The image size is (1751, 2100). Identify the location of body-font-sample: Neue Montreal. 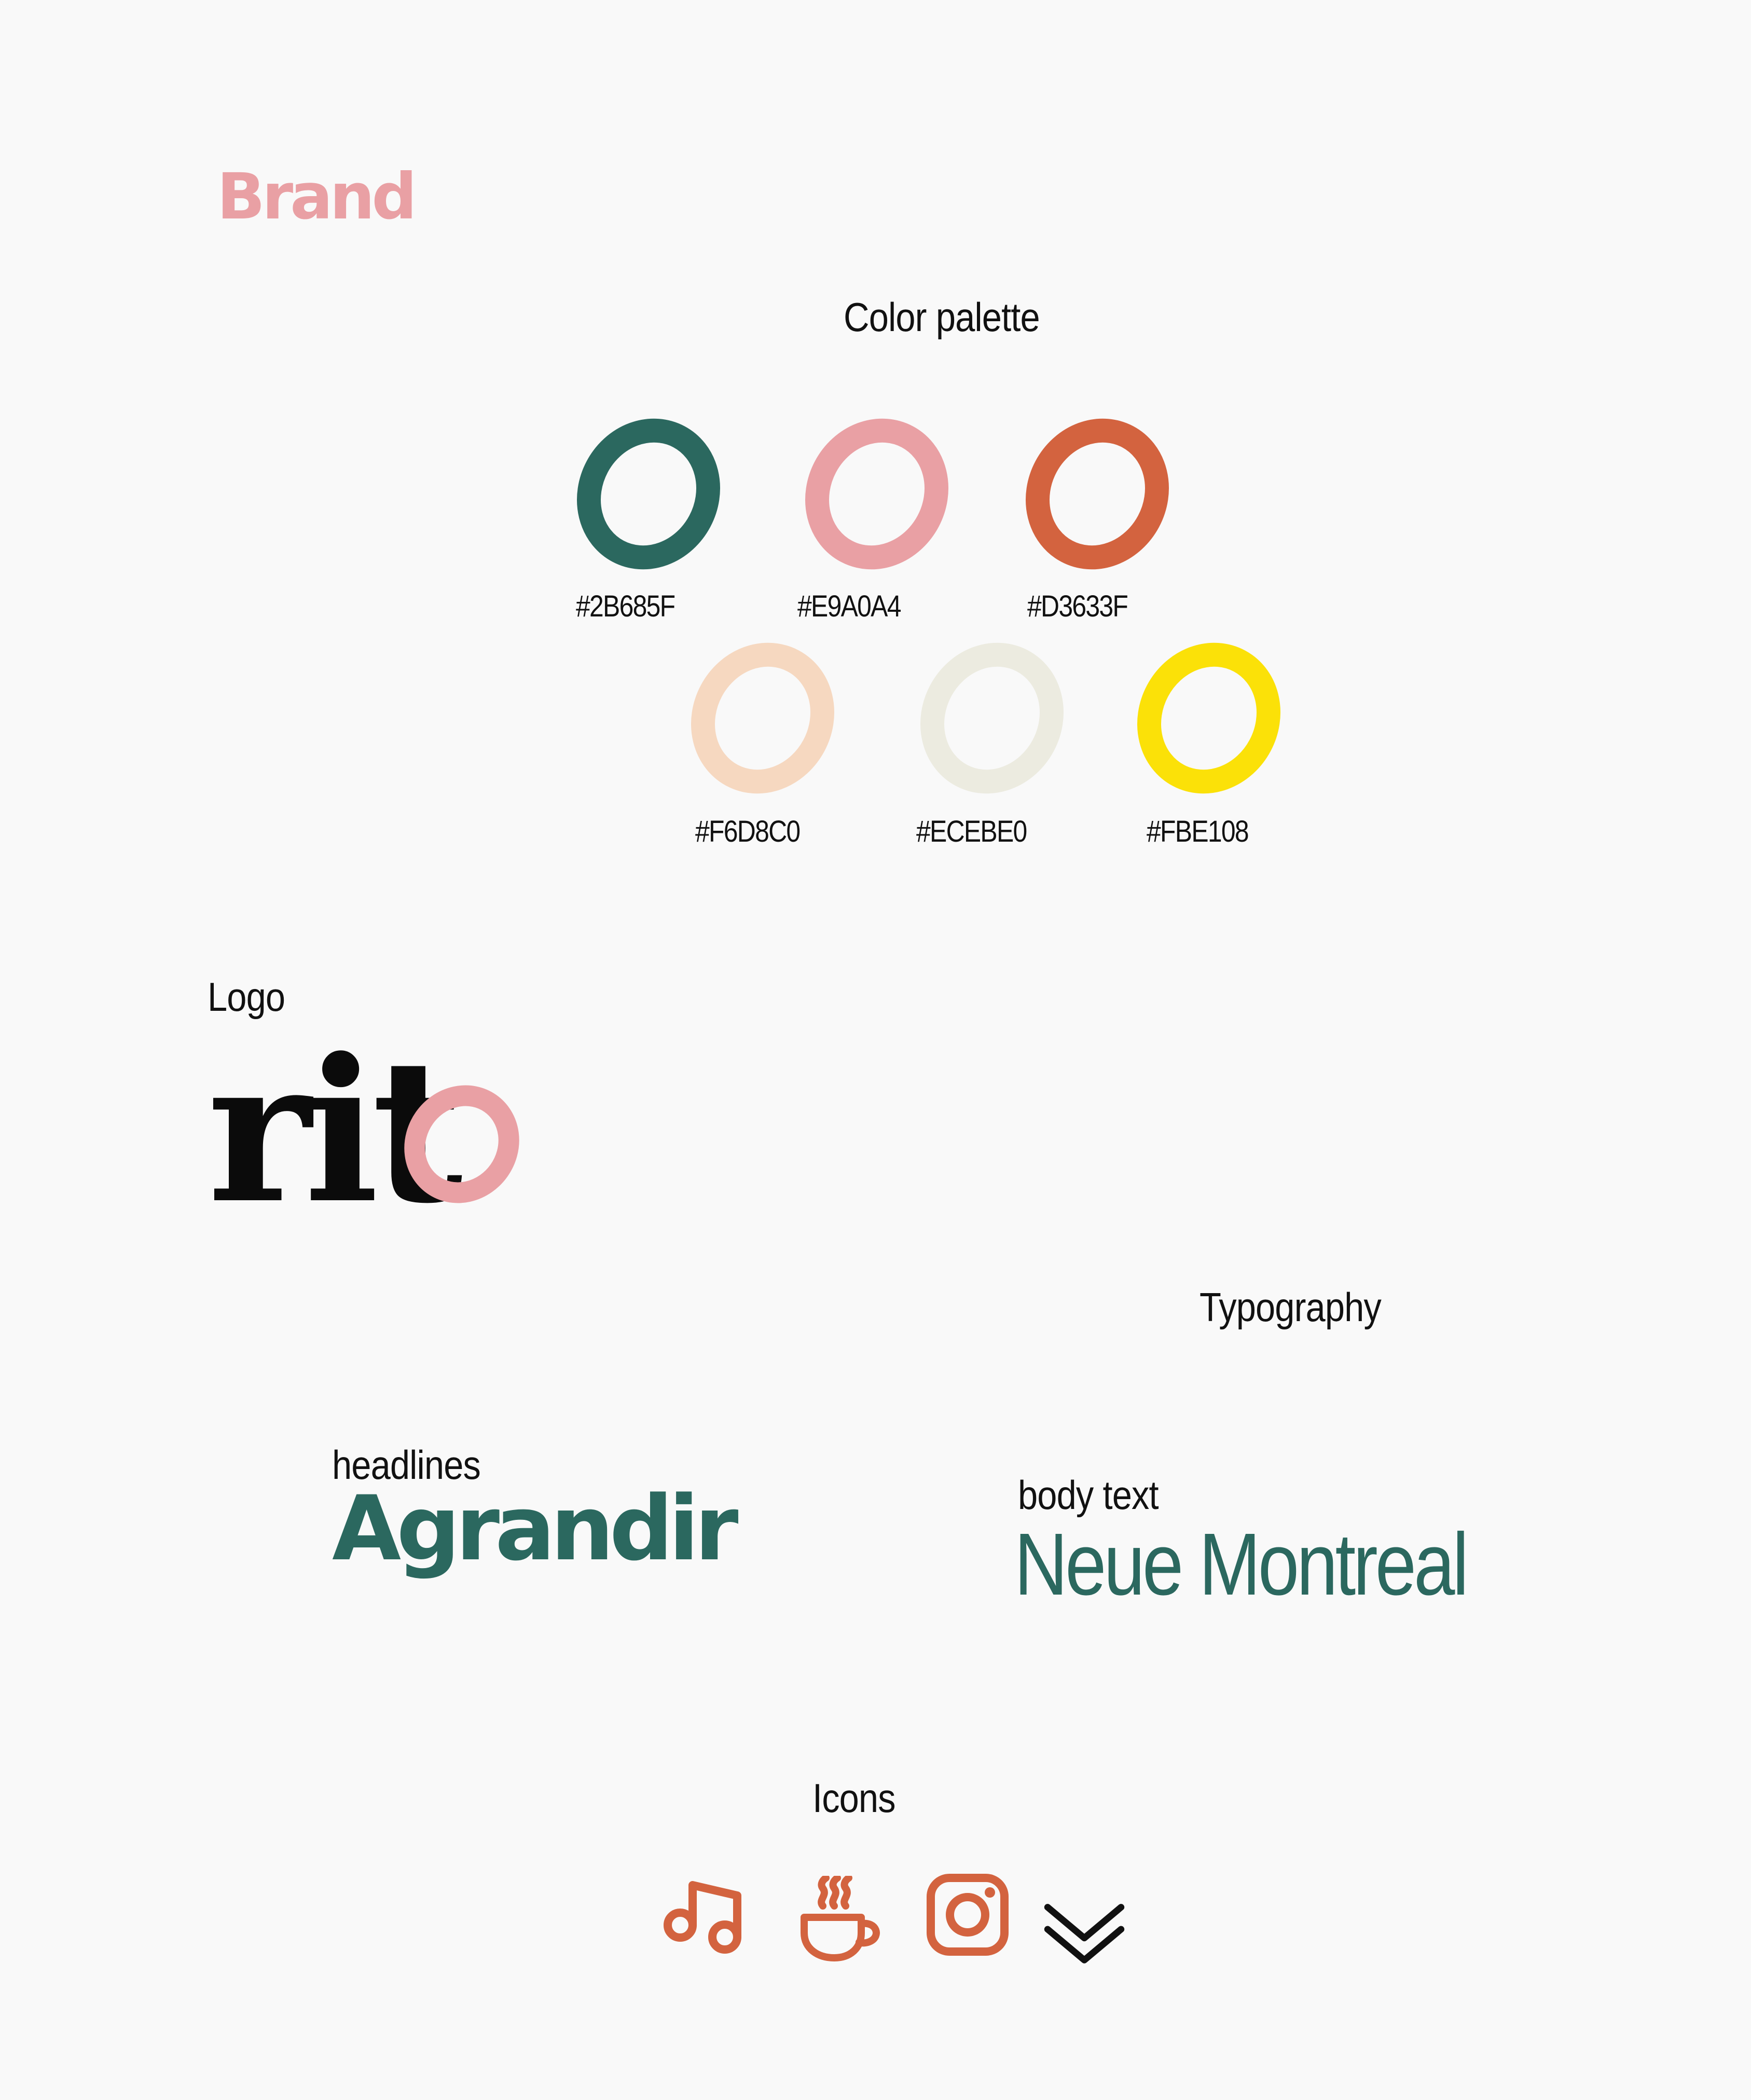
(1241, 1564).